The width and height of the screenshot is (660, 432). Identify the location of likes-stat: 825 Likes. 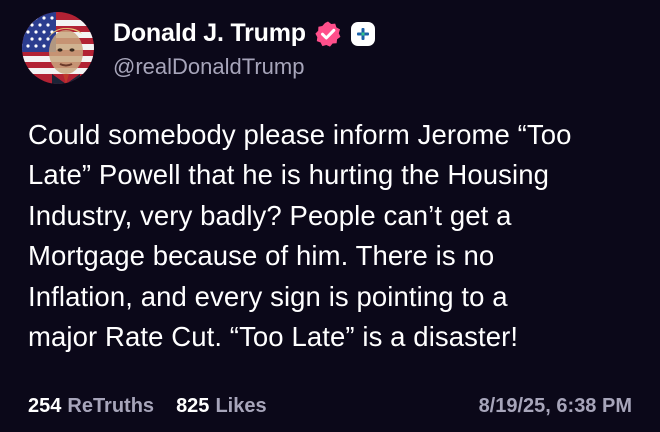
(221, 406).